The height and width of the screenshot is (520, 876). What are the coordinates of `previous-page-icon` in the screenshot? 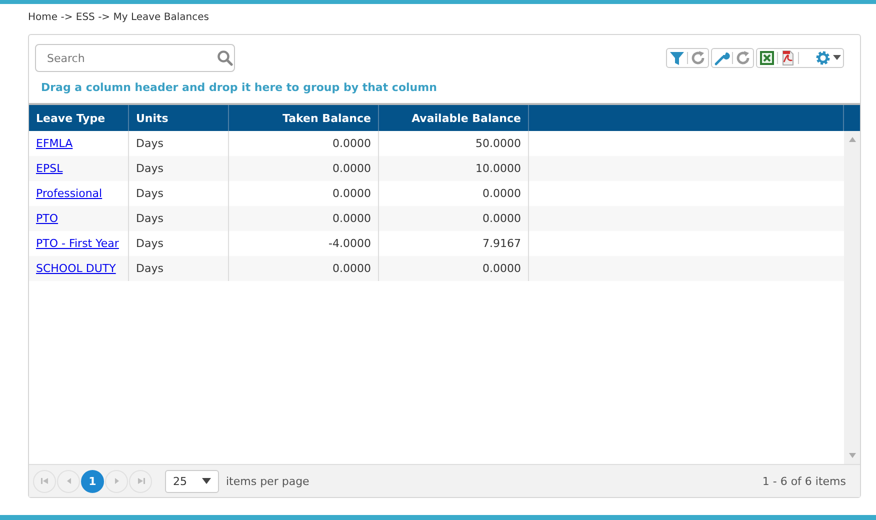 It's located at (68, 481).